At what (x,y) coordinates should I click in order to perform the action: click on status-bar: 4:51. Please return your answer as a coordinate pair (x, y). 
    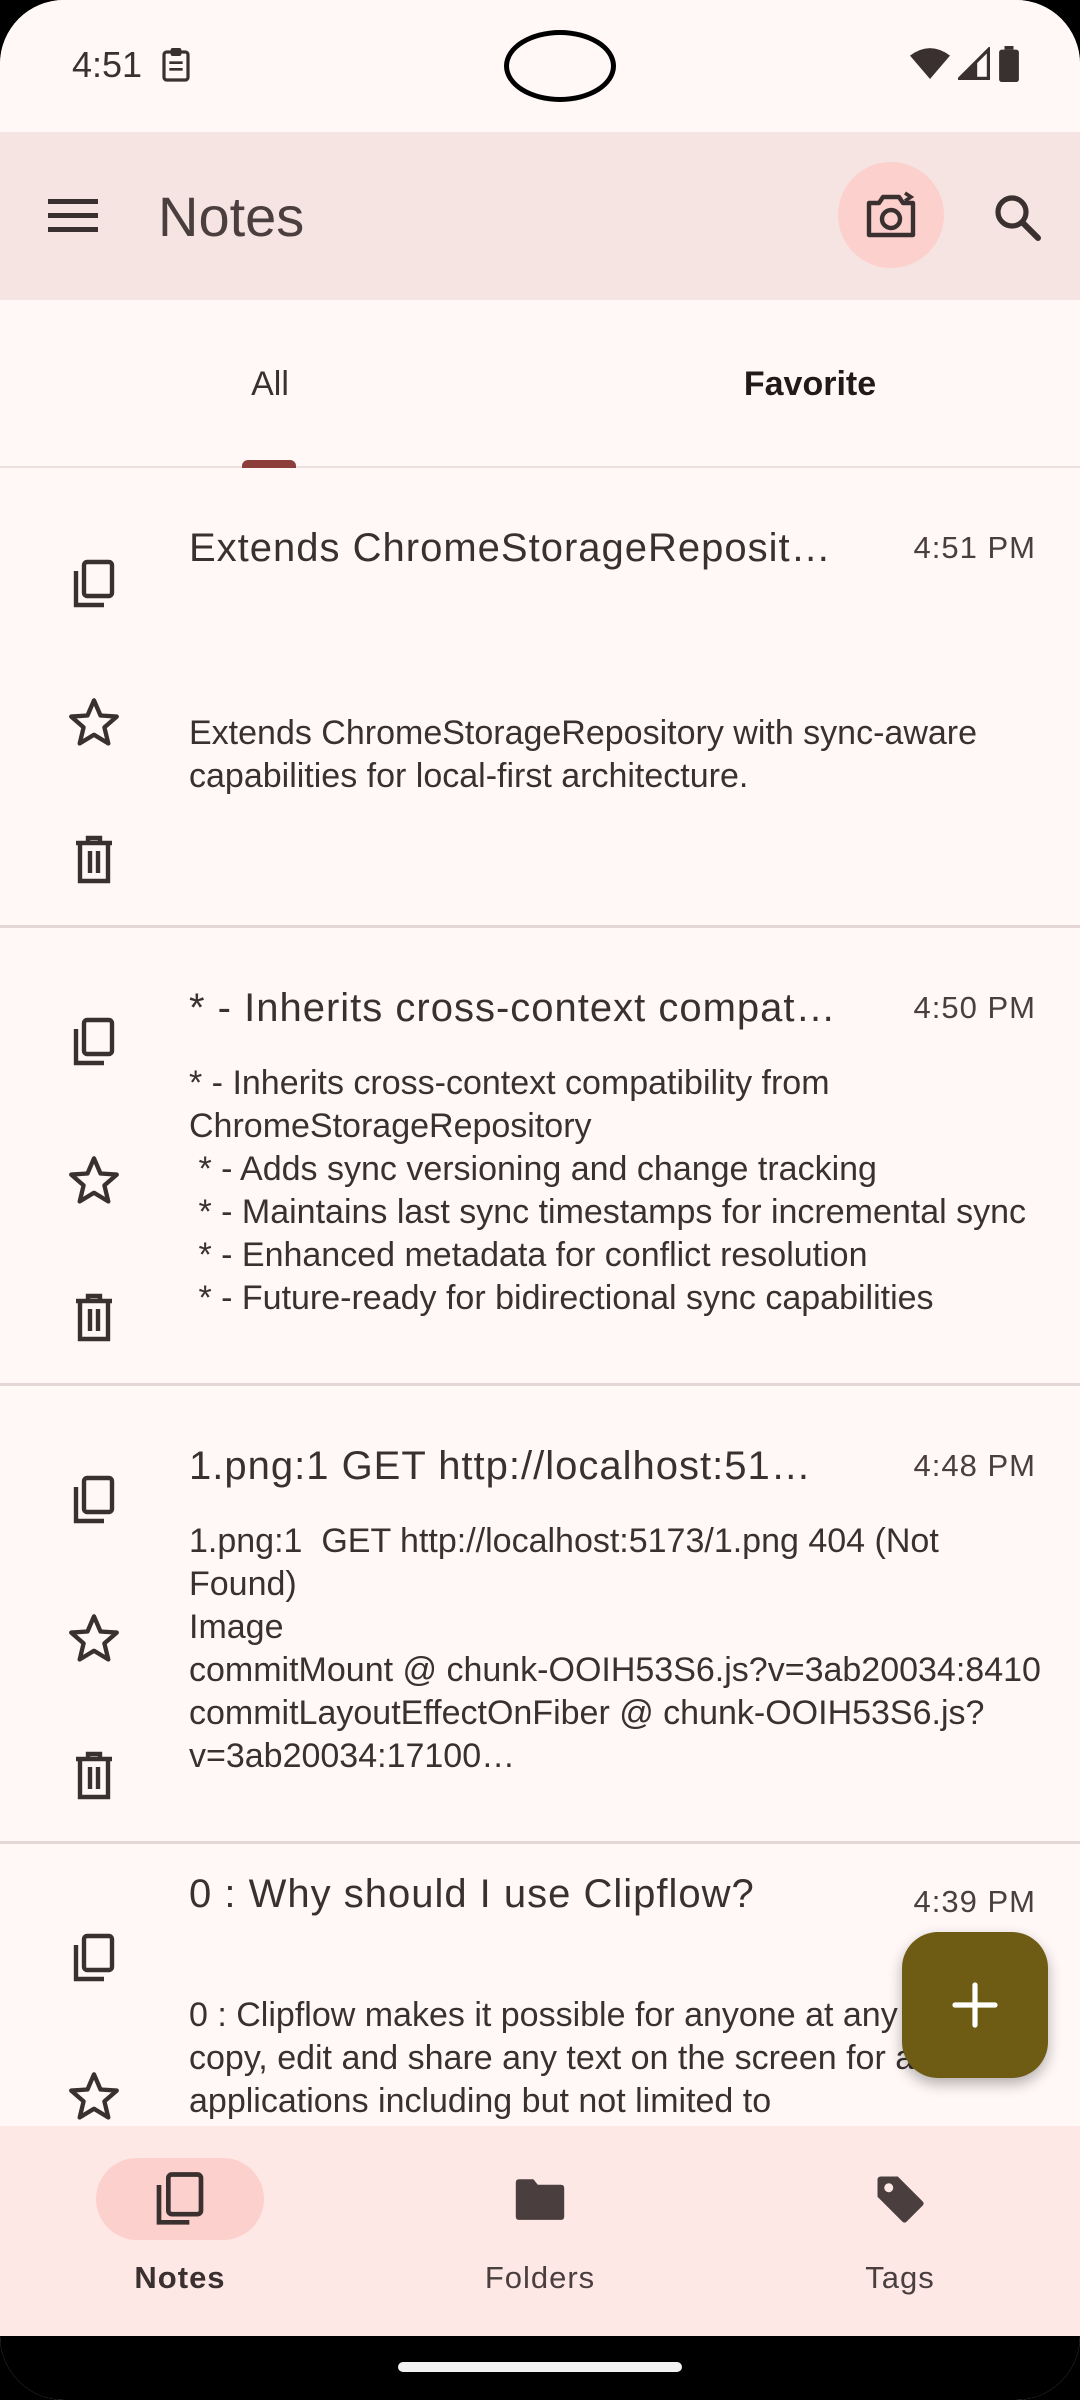
    Looking at the image, I should click on (540, 66).